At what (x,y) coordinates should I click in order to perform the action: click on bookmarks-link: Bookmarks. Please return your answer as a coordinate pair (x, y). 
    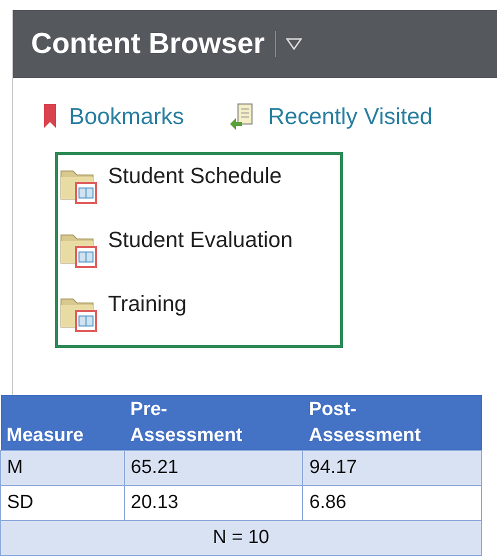
    Looking at the image, I should click on (113, 116).